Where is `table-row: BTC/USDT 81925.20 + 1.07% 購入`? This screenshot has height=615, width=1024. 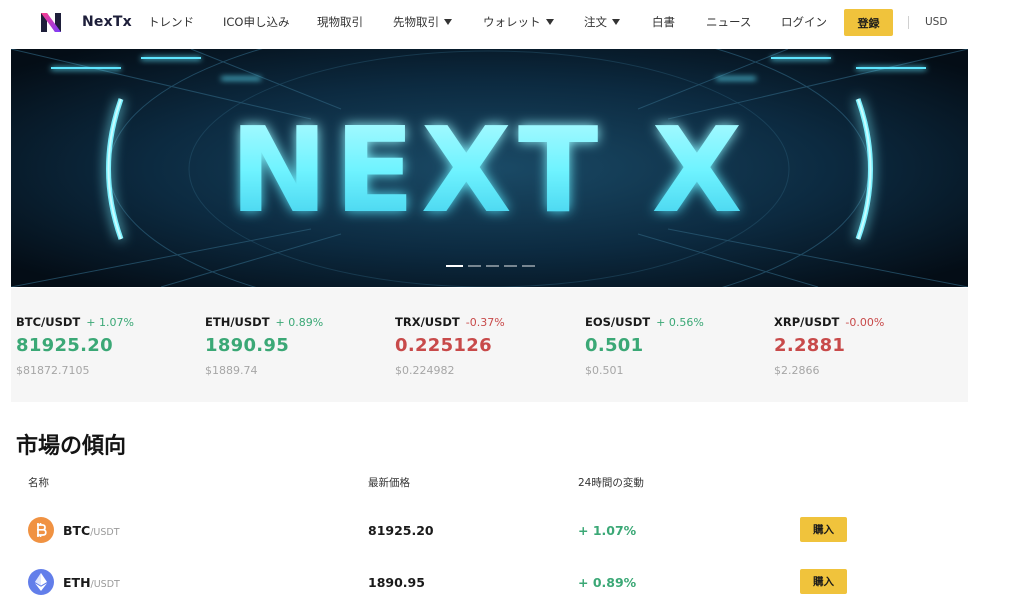
table-row: BTC/USDT 81925.20 + 1.07% 購入 is located at coordinates (484, 531).